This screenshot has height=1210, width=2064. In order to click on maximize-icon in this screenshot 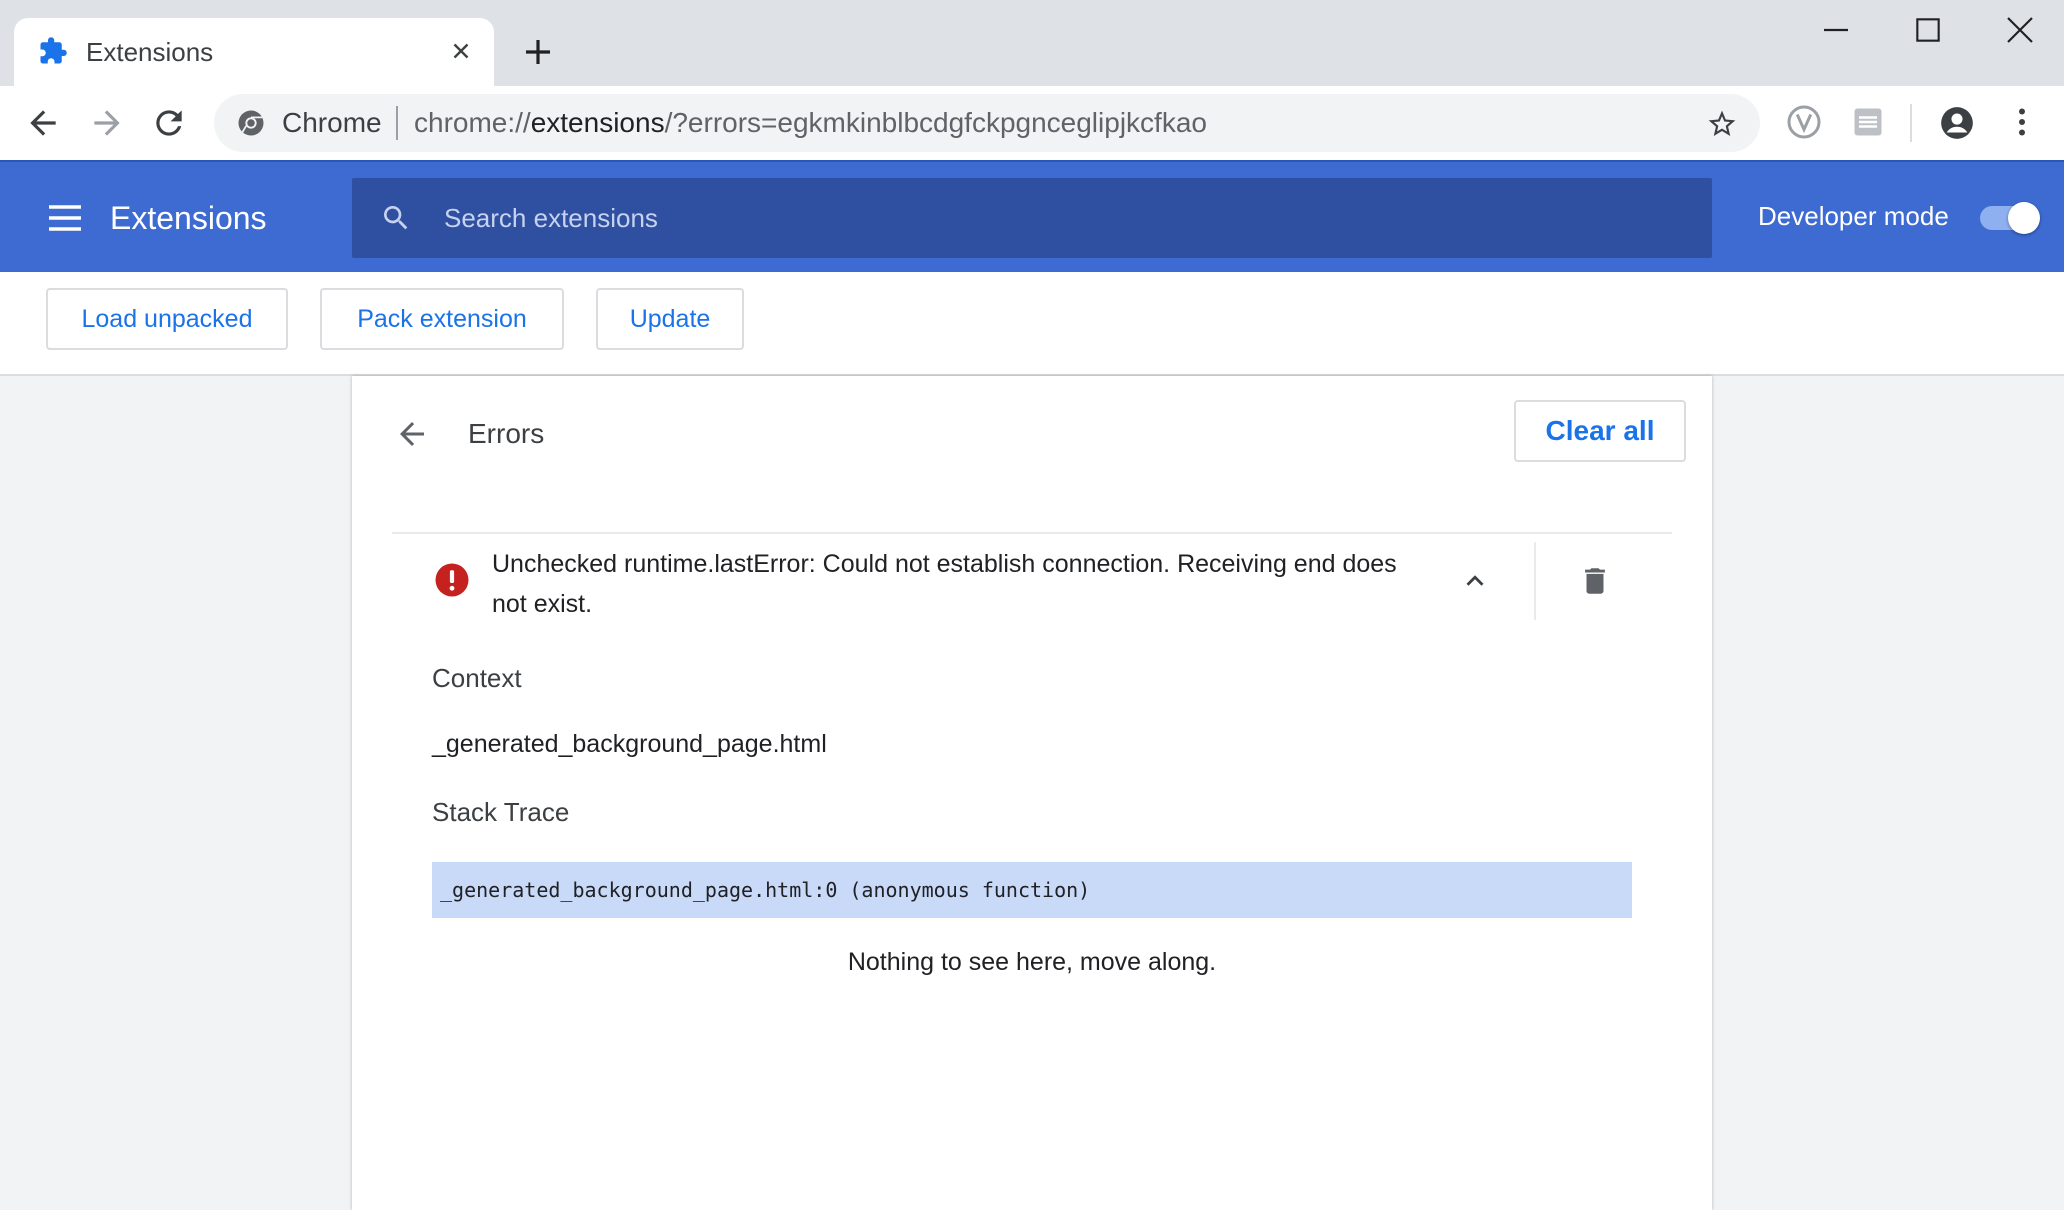, I will do `click(1928, 30)`.